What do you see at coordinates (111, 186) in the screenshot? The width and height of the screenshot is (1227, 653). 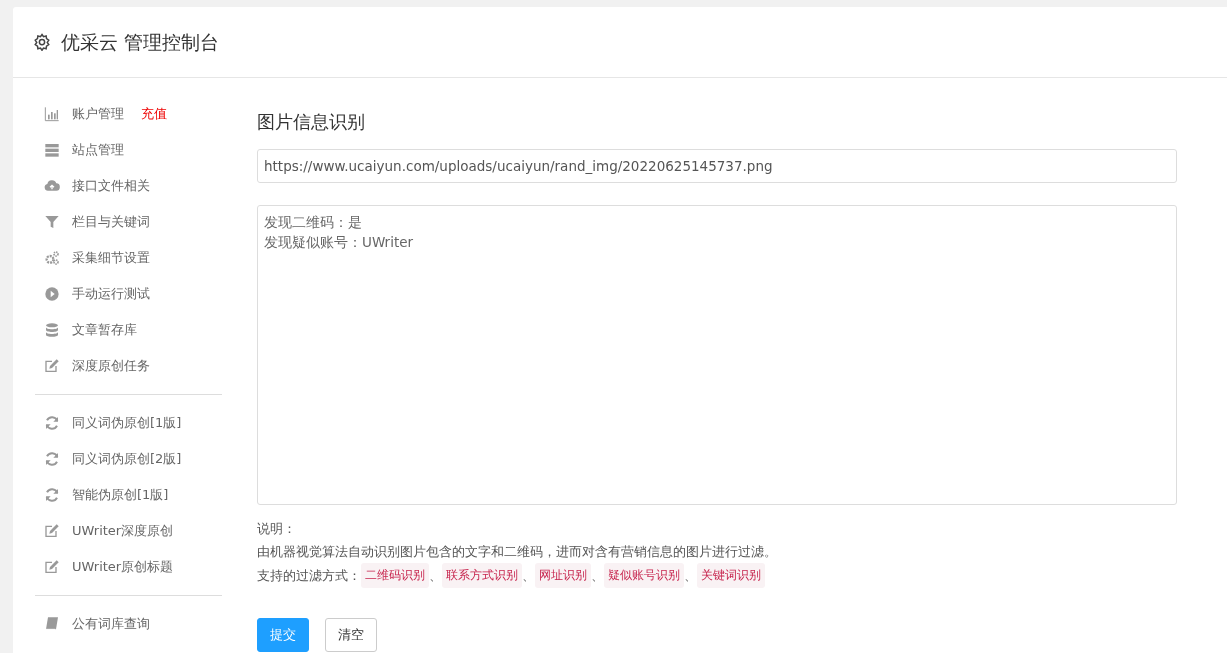 I see `menu-label: 接口文件相关` at bounding box center [111, 186].